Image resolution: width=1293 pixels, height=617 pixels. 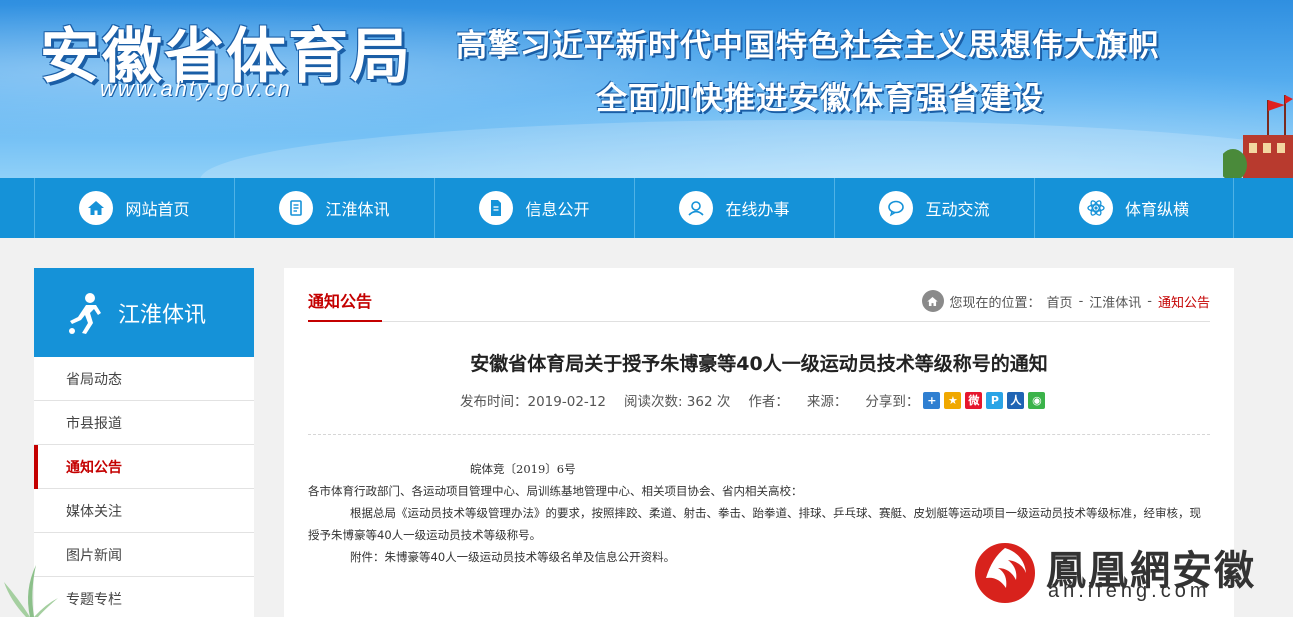 I want to click on nav-item-online-service: 在线办事, so click(x=734, y=208).